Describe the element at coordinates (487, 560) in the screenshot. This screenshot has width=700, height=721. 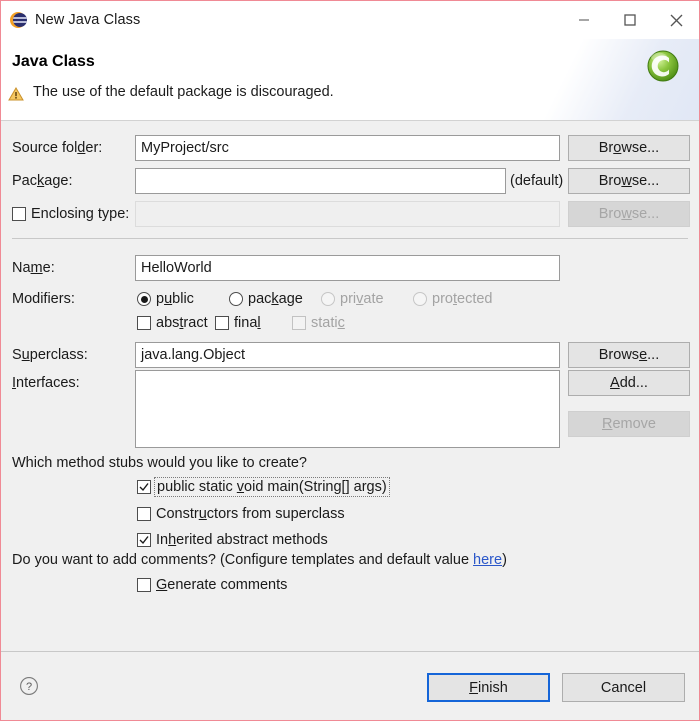
I see `configure-templates-link: here` at that location.